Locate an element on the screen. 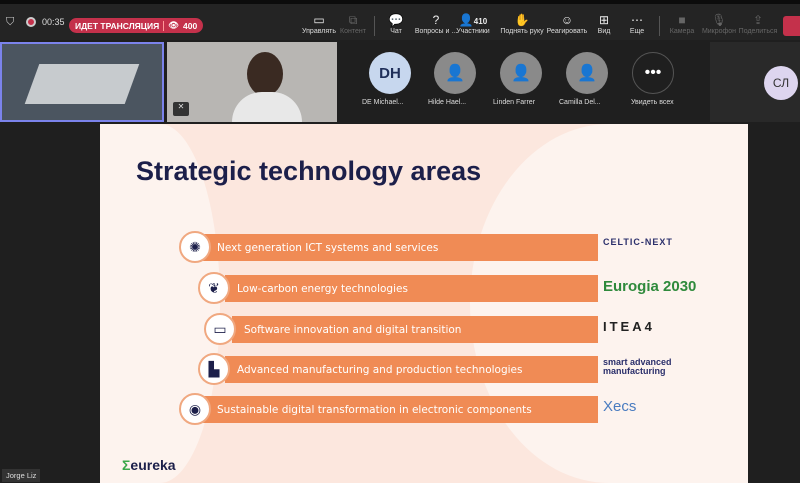 This screenshot has width=800, height=483. button-label: Еще is located at coordinates (637, 31).